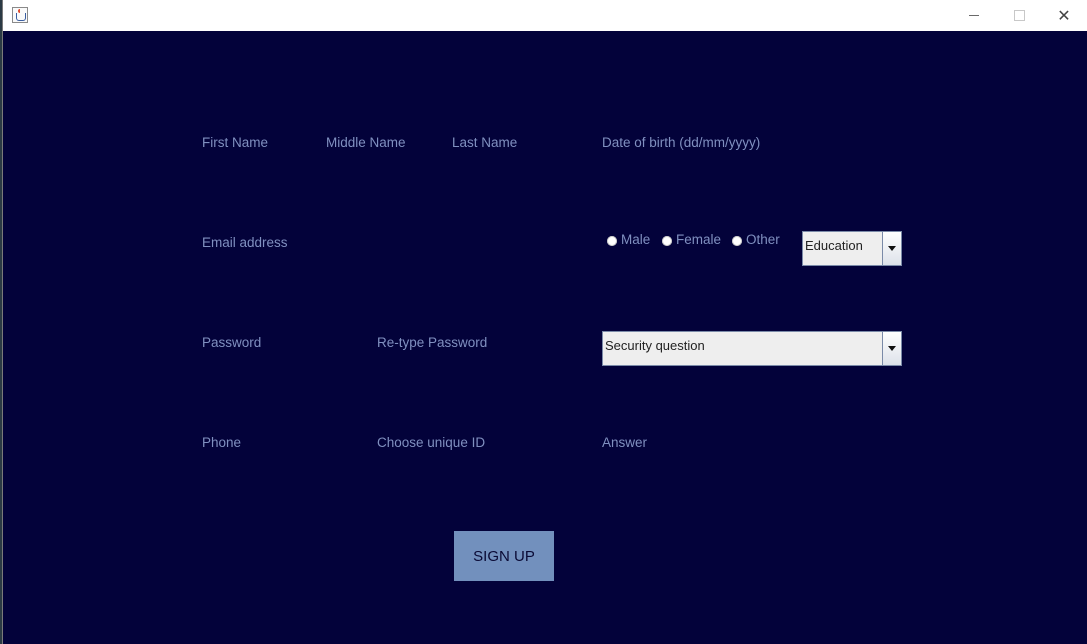  I want to click on maximize-button, so click(1019, 15).